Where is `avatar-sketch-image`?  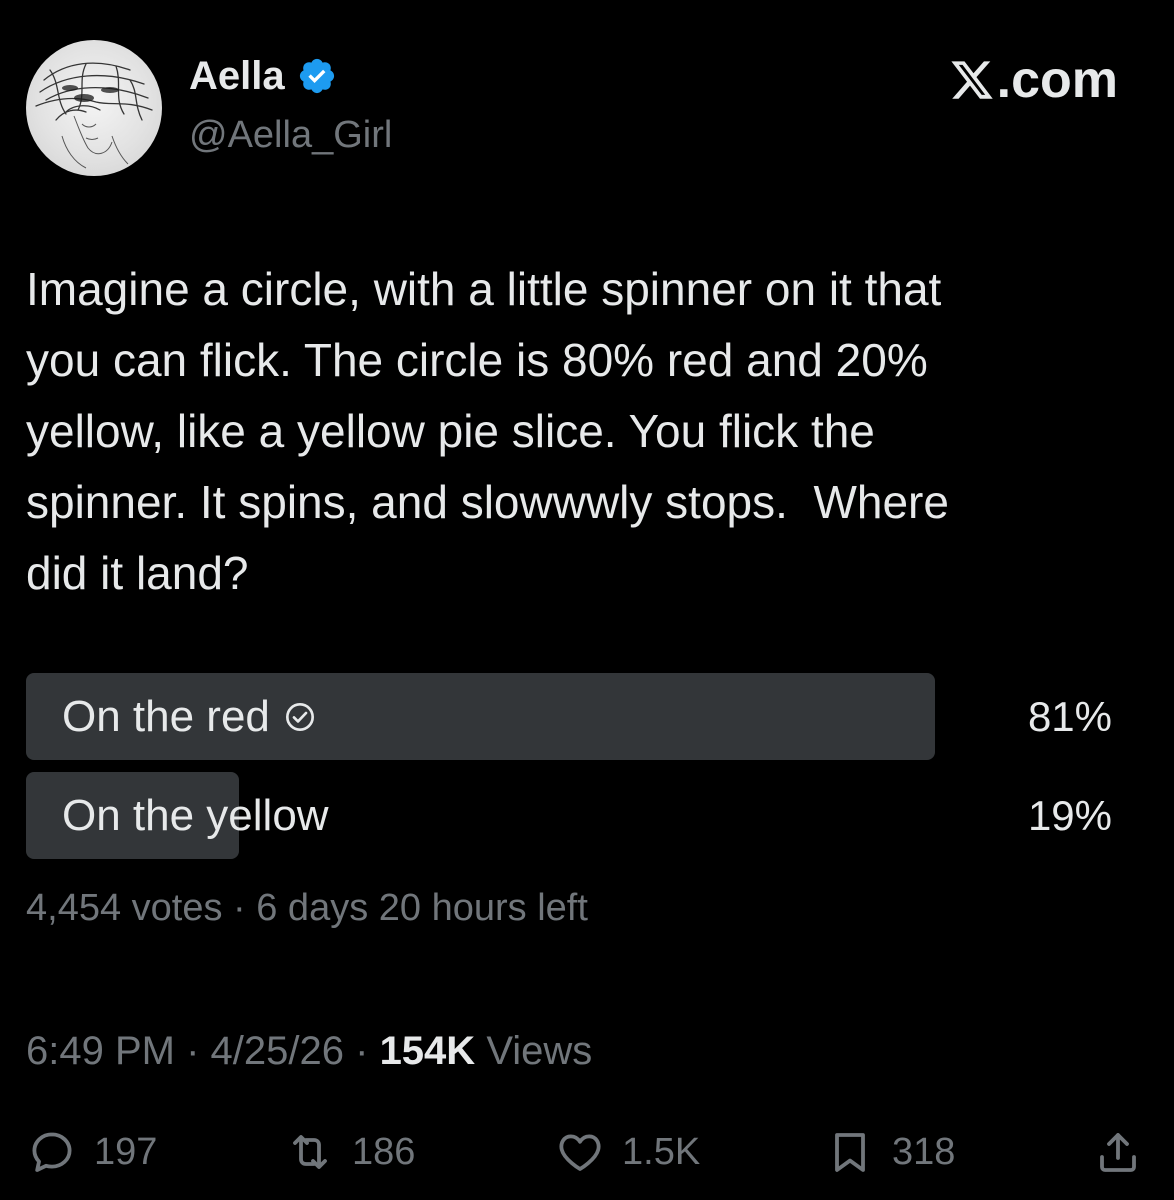 avatar-sketch-image is located at coordinates (94, 115).